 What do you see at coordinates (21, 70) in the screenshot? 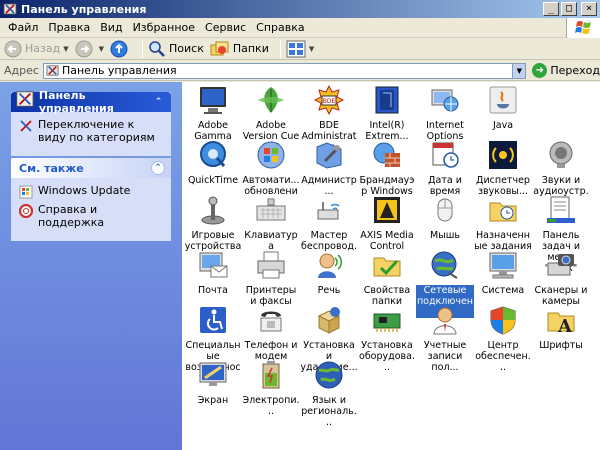
I see `address-label: Адрес` at bounding box center [21, 70].